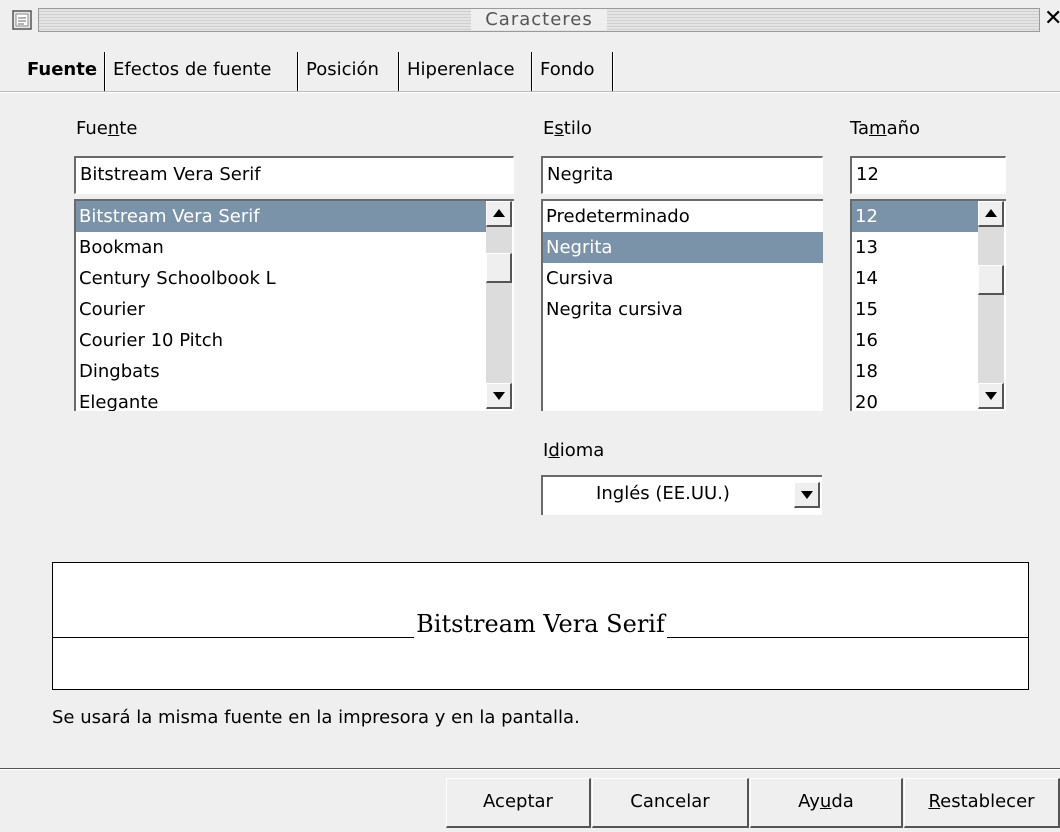  I want to click on list-item: Bookman, so click(295, 247).